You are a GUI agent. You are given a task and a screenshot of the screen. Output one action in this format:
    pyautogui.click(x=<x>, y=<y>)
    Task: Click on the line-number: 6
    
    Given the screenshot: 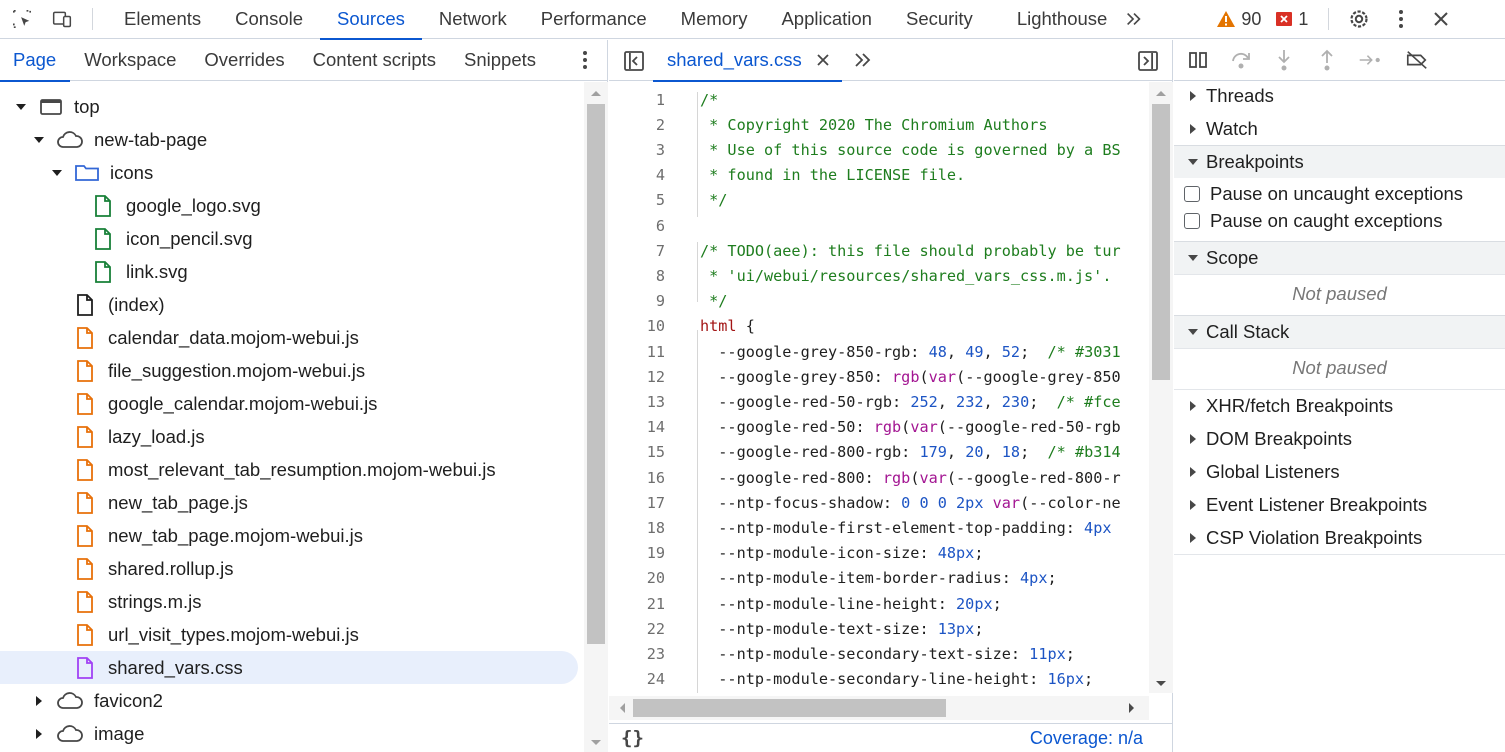 What is the action you would take?
    pyautogui.click(x=637, y=226)
    